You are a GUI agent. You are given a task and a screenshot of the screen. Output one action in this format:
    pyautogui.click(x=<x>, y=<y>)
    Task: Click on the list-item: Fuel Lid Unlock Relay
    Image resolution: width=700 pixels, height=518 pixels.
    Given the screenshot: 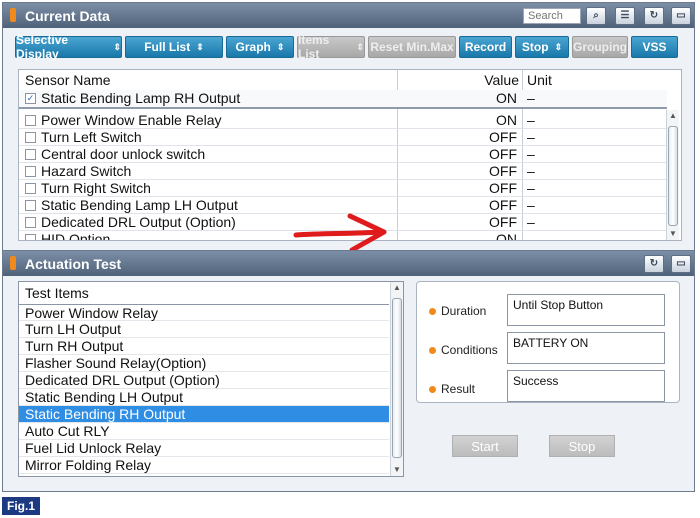 What is the action you would take?
    pyautogui.click(x=204, y=448)
    